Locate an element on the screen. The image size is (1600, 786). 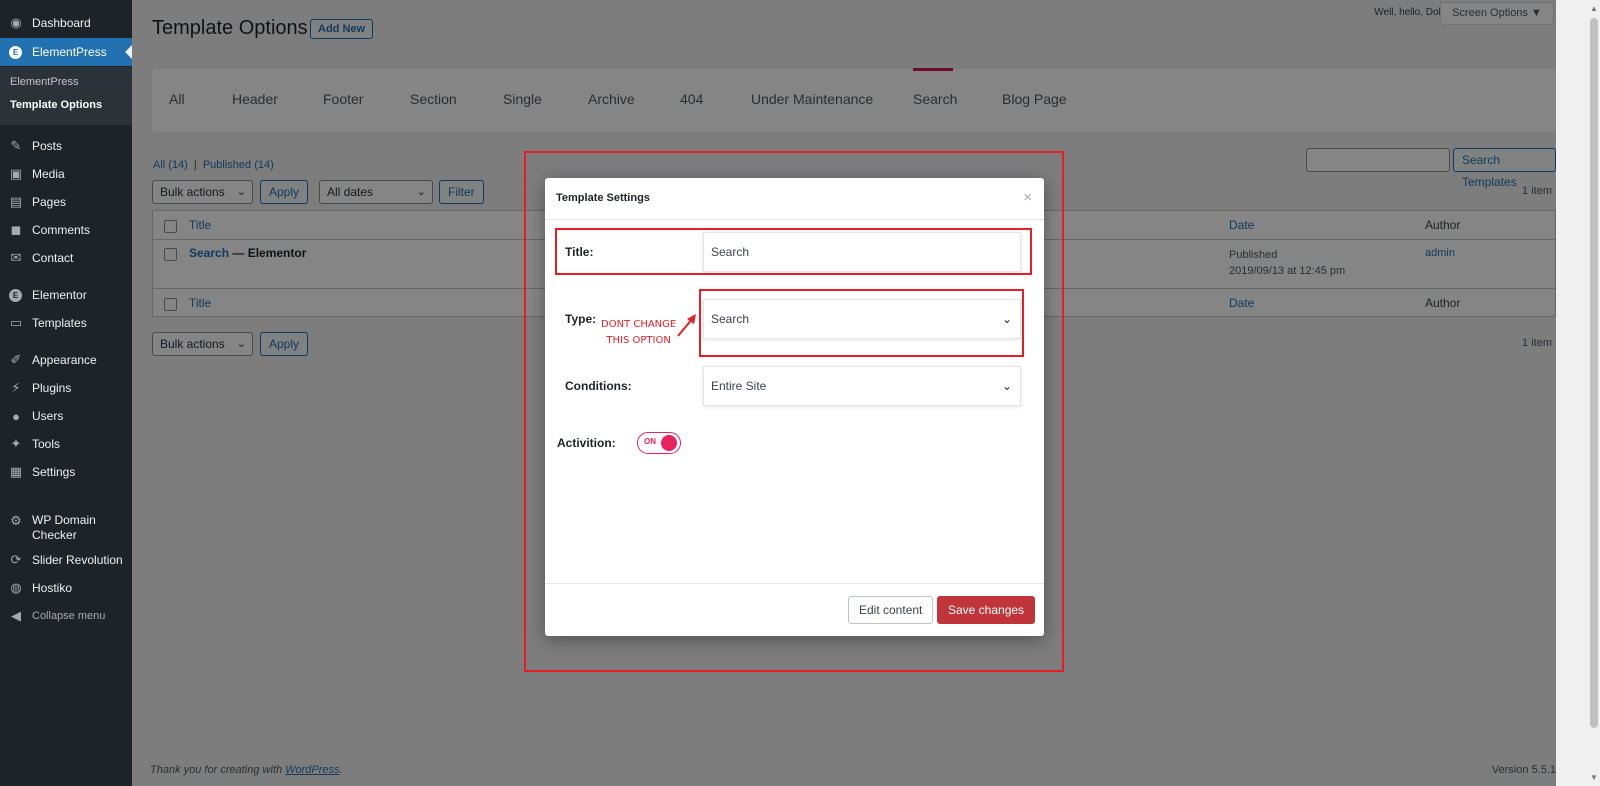
sidebar-item-elementor: E Elementor is located at coordinates (66, 295).